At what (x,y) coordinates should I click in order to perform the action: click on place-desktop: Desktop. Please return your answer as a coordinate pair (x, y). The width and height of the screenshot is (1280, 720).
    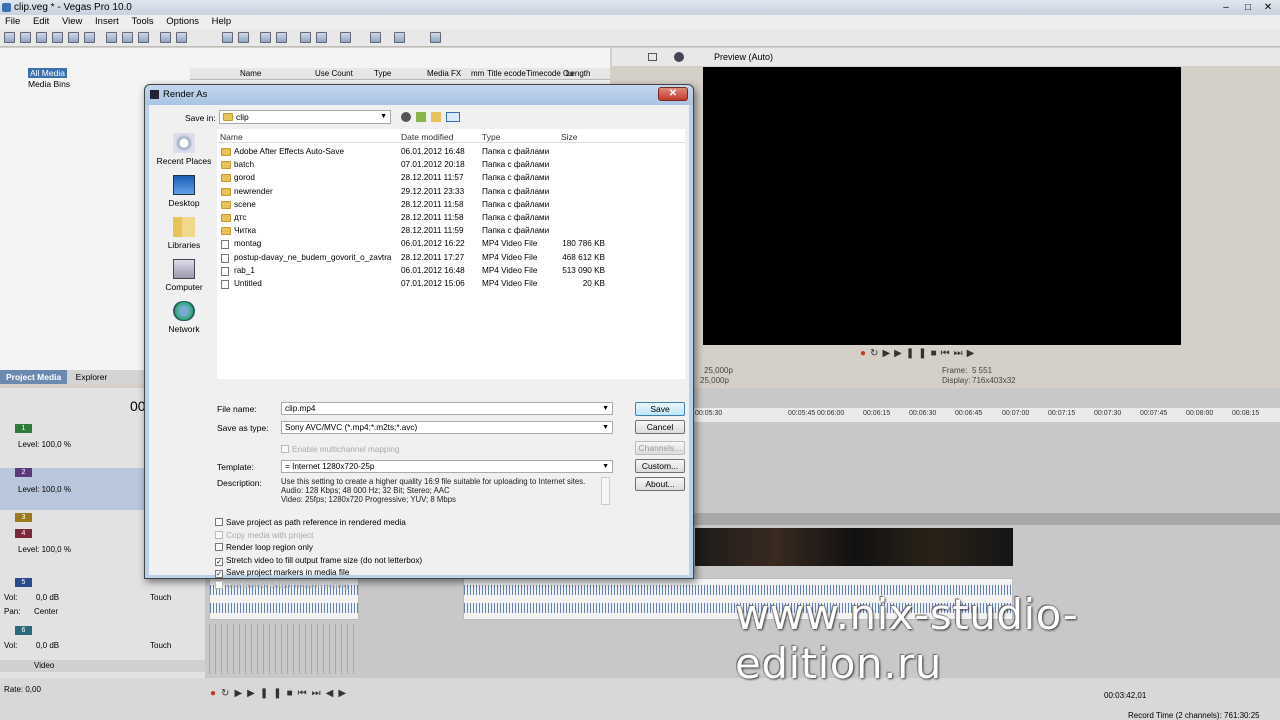
    Looking at the image, I should click on (184, 191).